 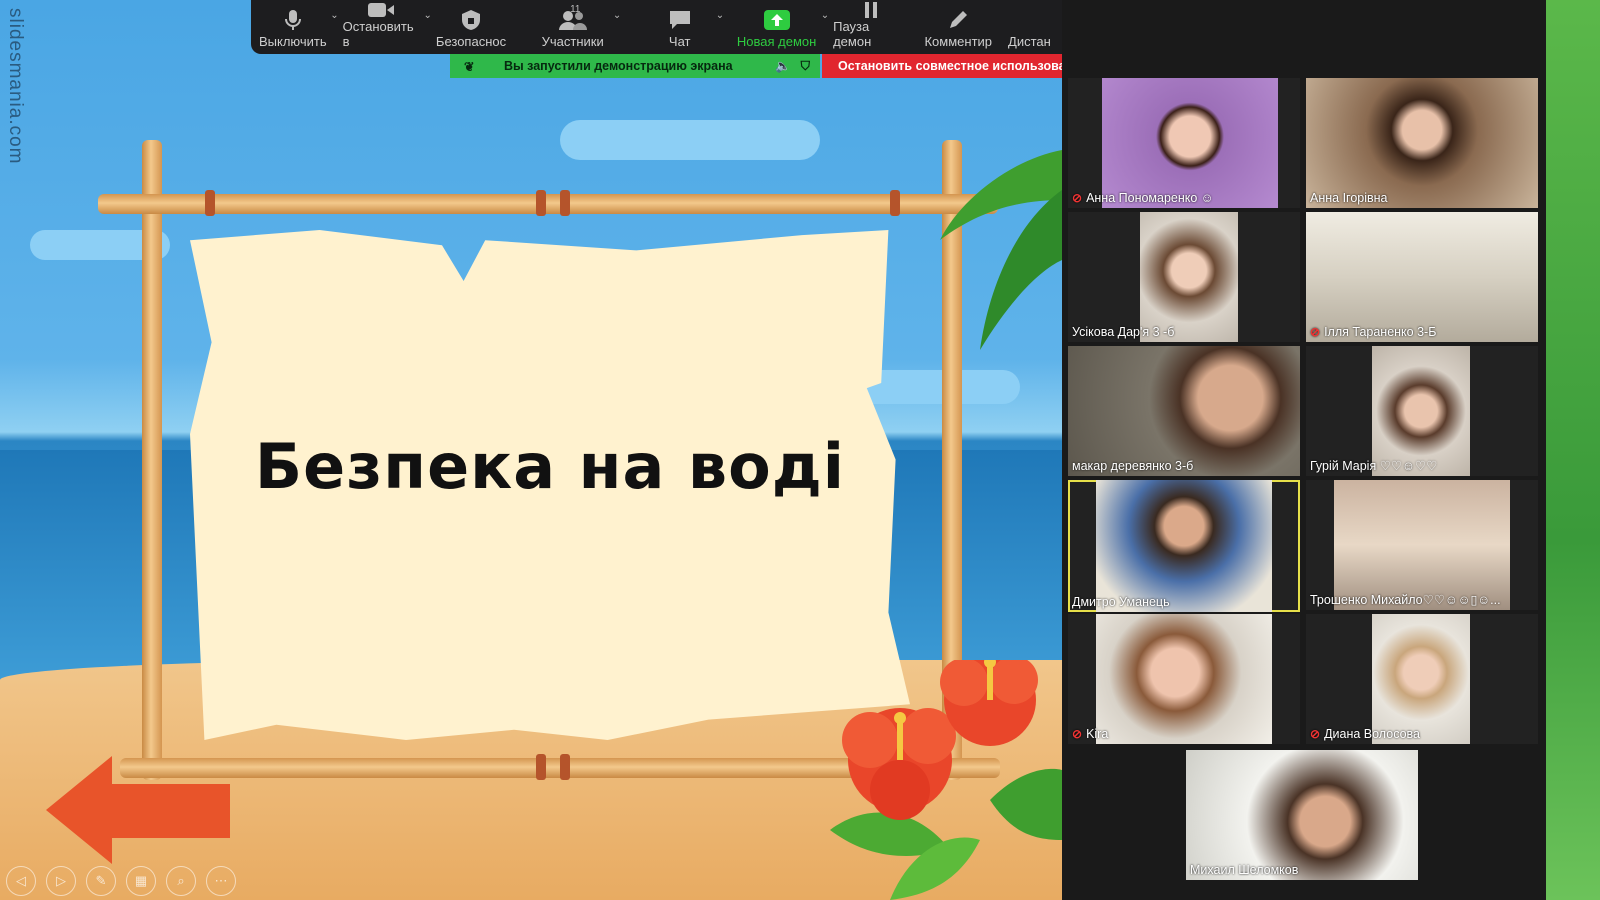 What do you see at coordinates (181, 881) in the screenshot?
I see `zoom-icon: ⌕` at bounding box center [181, 881].